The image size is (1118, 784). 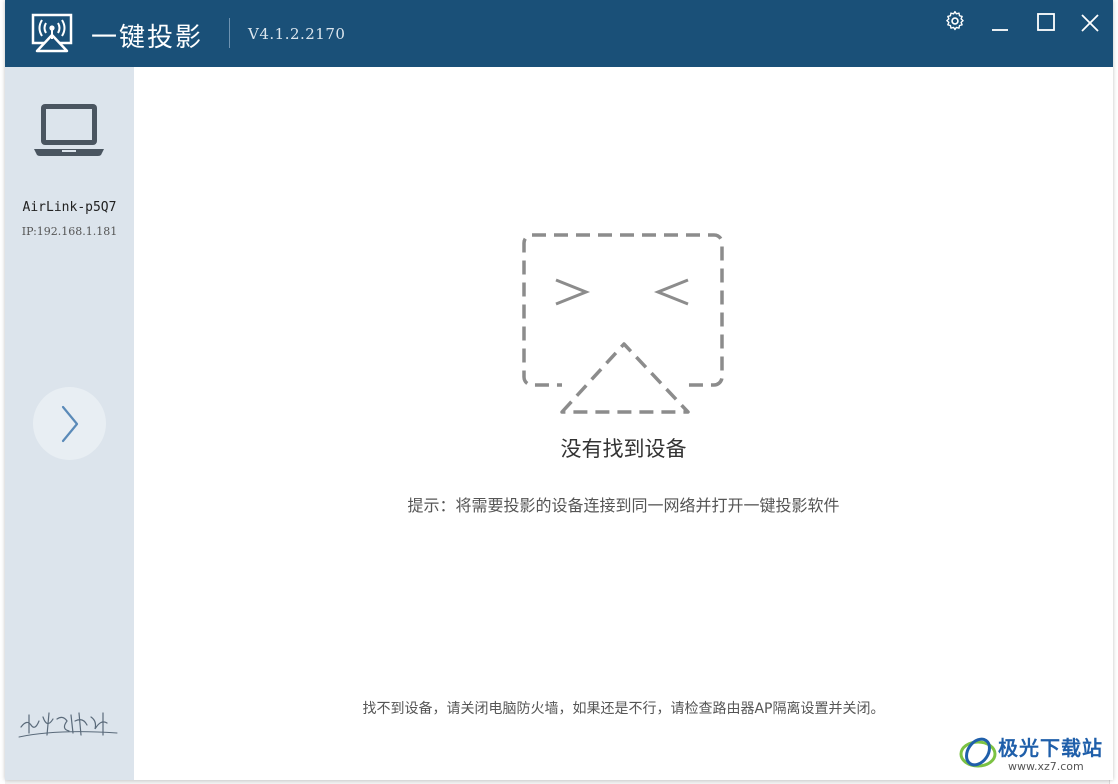 I want to click on maximize-icon, so click(x=1046, y=22).